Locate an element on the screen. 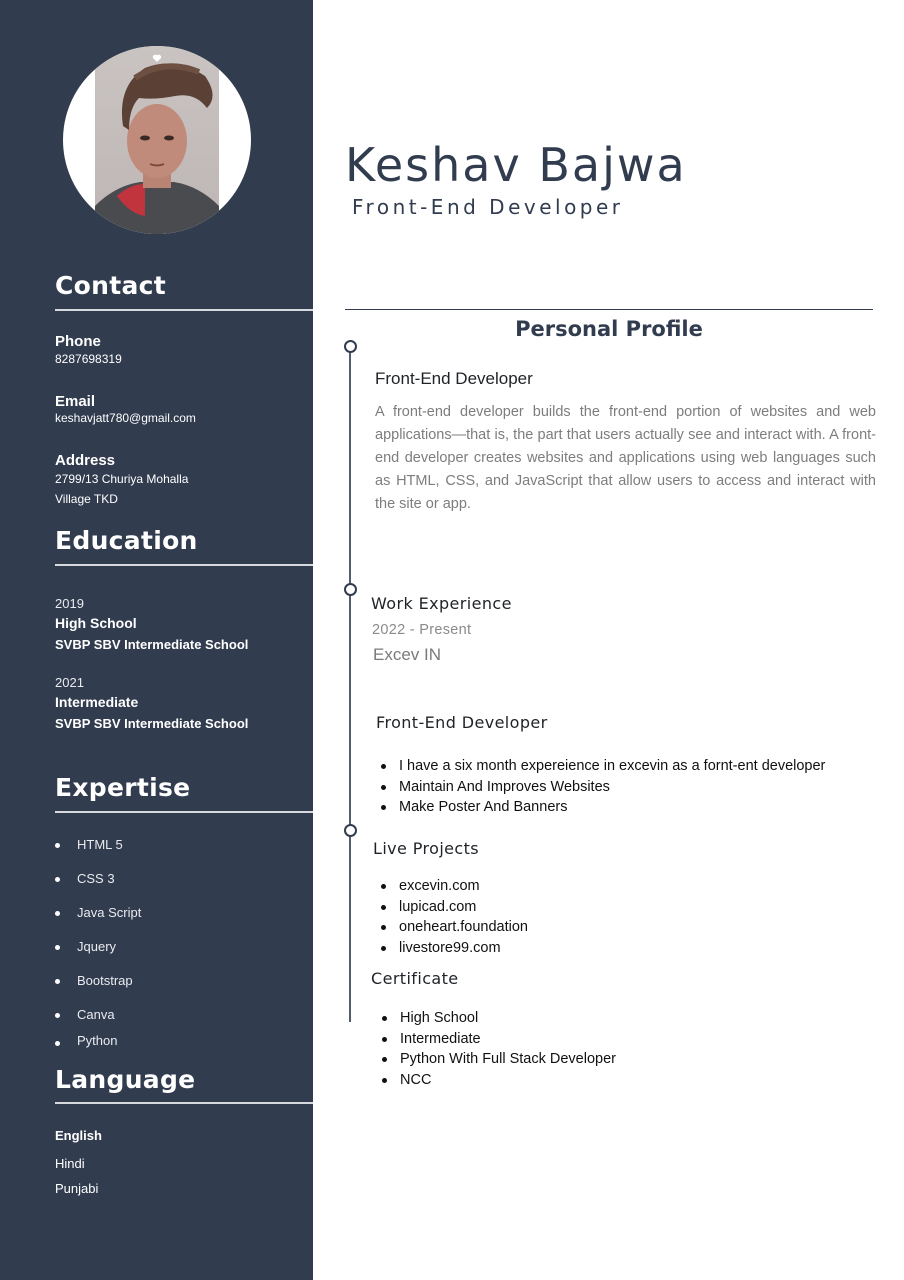 The image size is (904, 1280). live-projects-title: Live Projects is located at coordinates (426, 848).